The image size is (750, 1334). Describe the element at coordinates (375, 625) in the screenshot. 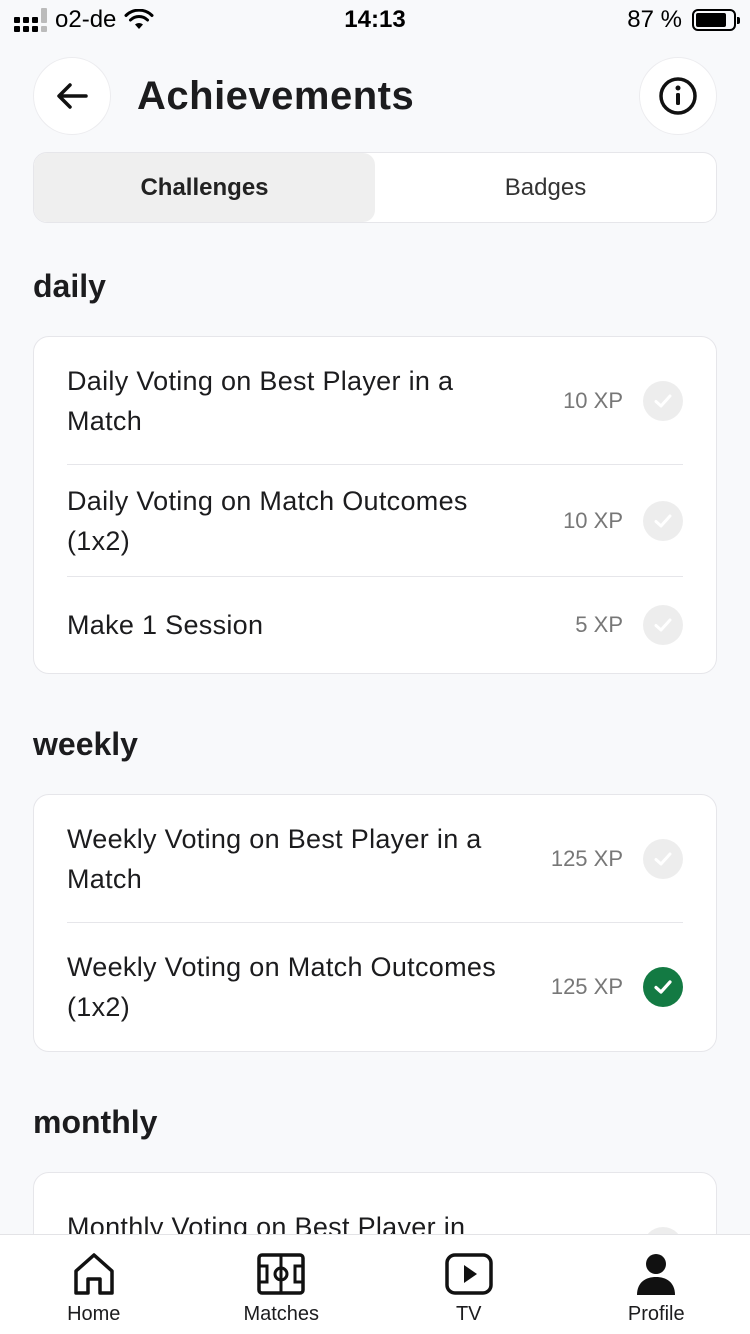

I see `challenge-row: Make 1 Session 5 XP` at that location.